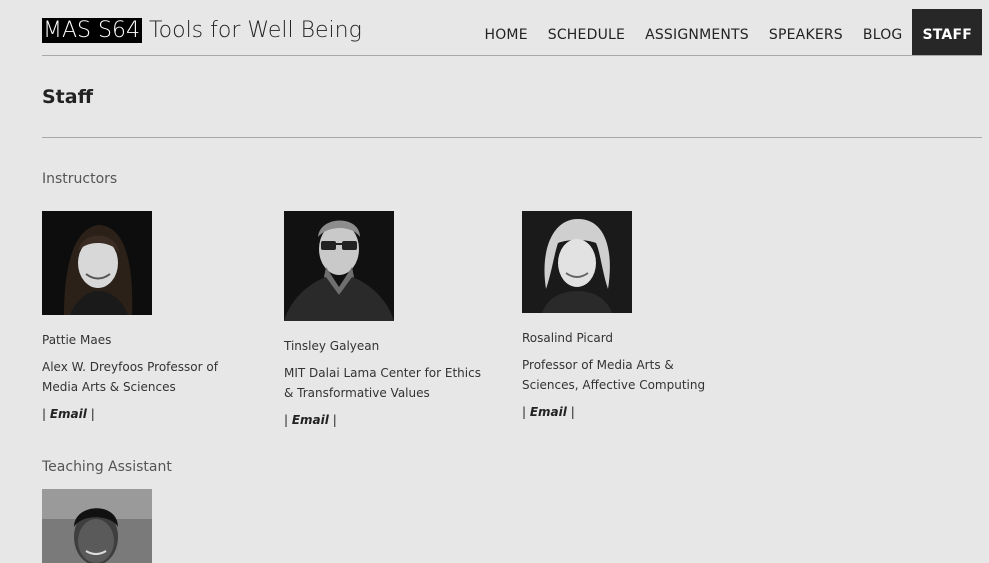 The width and height of the screenshot is (989, 563). I want to click on course-title: Tools for Well Being, so click(255, 30).